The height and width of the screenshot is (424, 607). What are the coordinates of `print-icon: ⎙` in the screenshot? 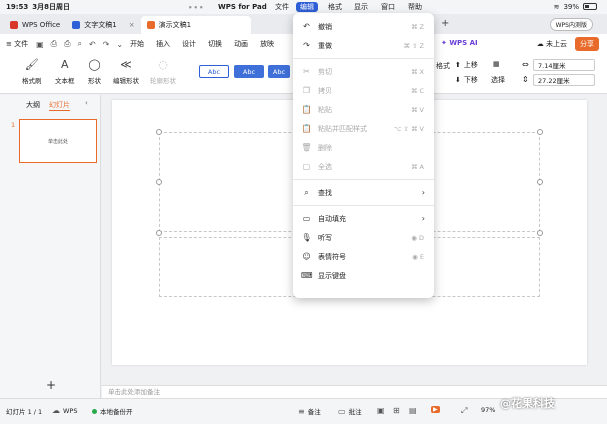 It's located at (67, 44).